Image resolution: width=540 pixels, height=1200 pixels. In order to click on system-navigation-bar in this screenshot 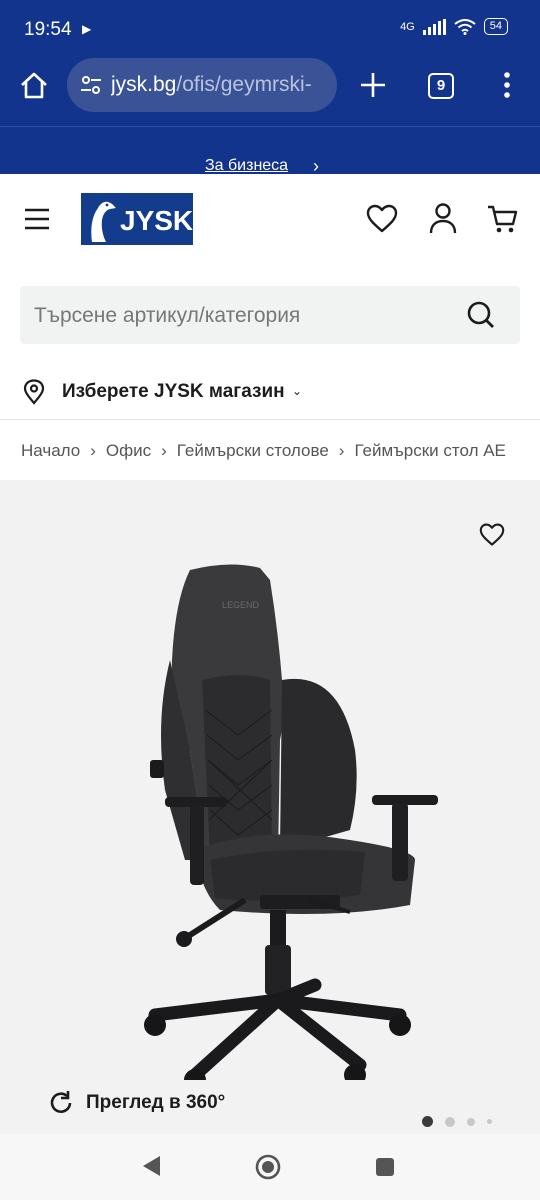, I will do `click(270, 1167)`.